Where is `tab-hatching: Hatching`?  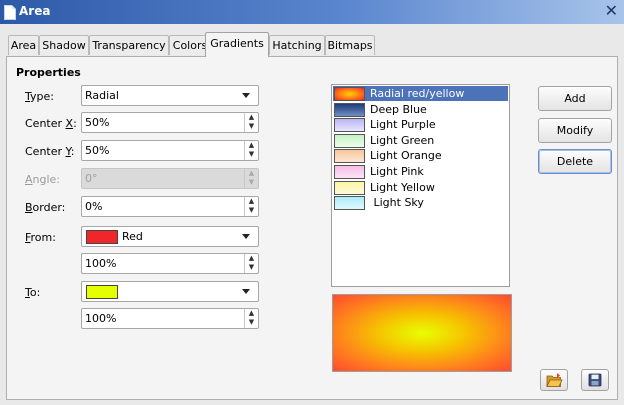 tab-hatching: Hatching is located at coordinates (297, 45).